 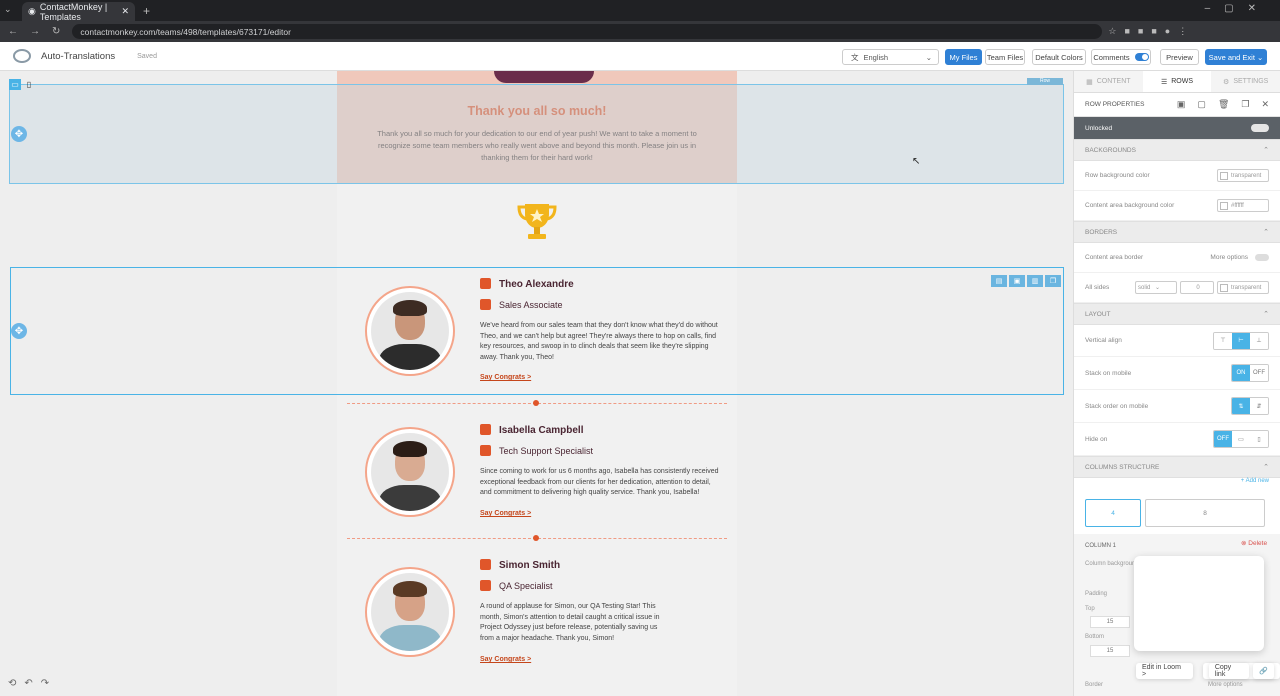 I want to click on tab-settings: ⚙ SETTINGS, so click(x=1245, y=81).